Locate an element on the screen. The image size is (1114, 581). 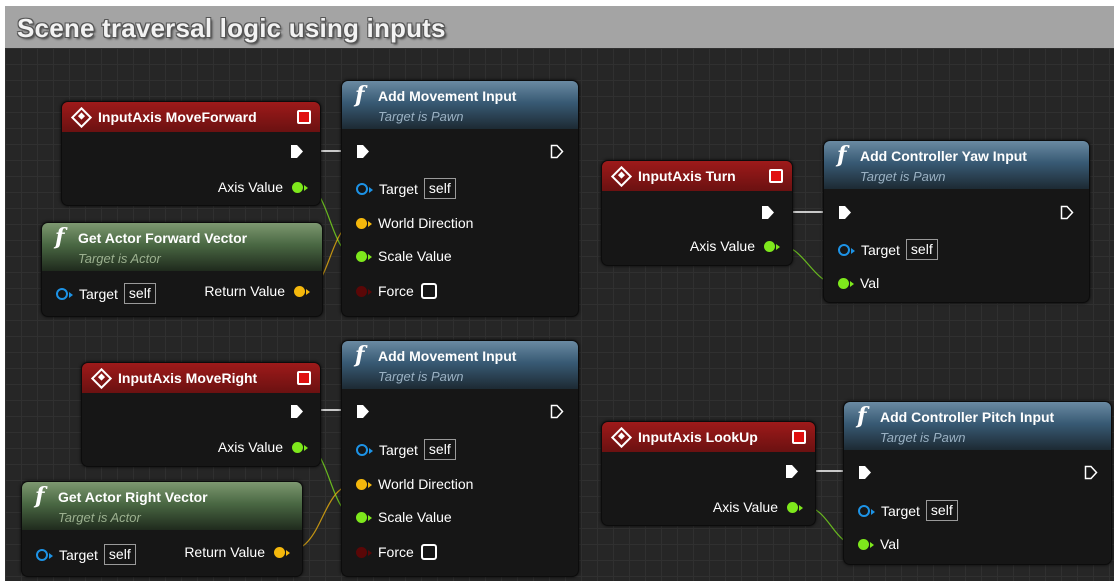
node-header: f Get Actor Right Vector Target is Actor is located at coordinates (162, 506).